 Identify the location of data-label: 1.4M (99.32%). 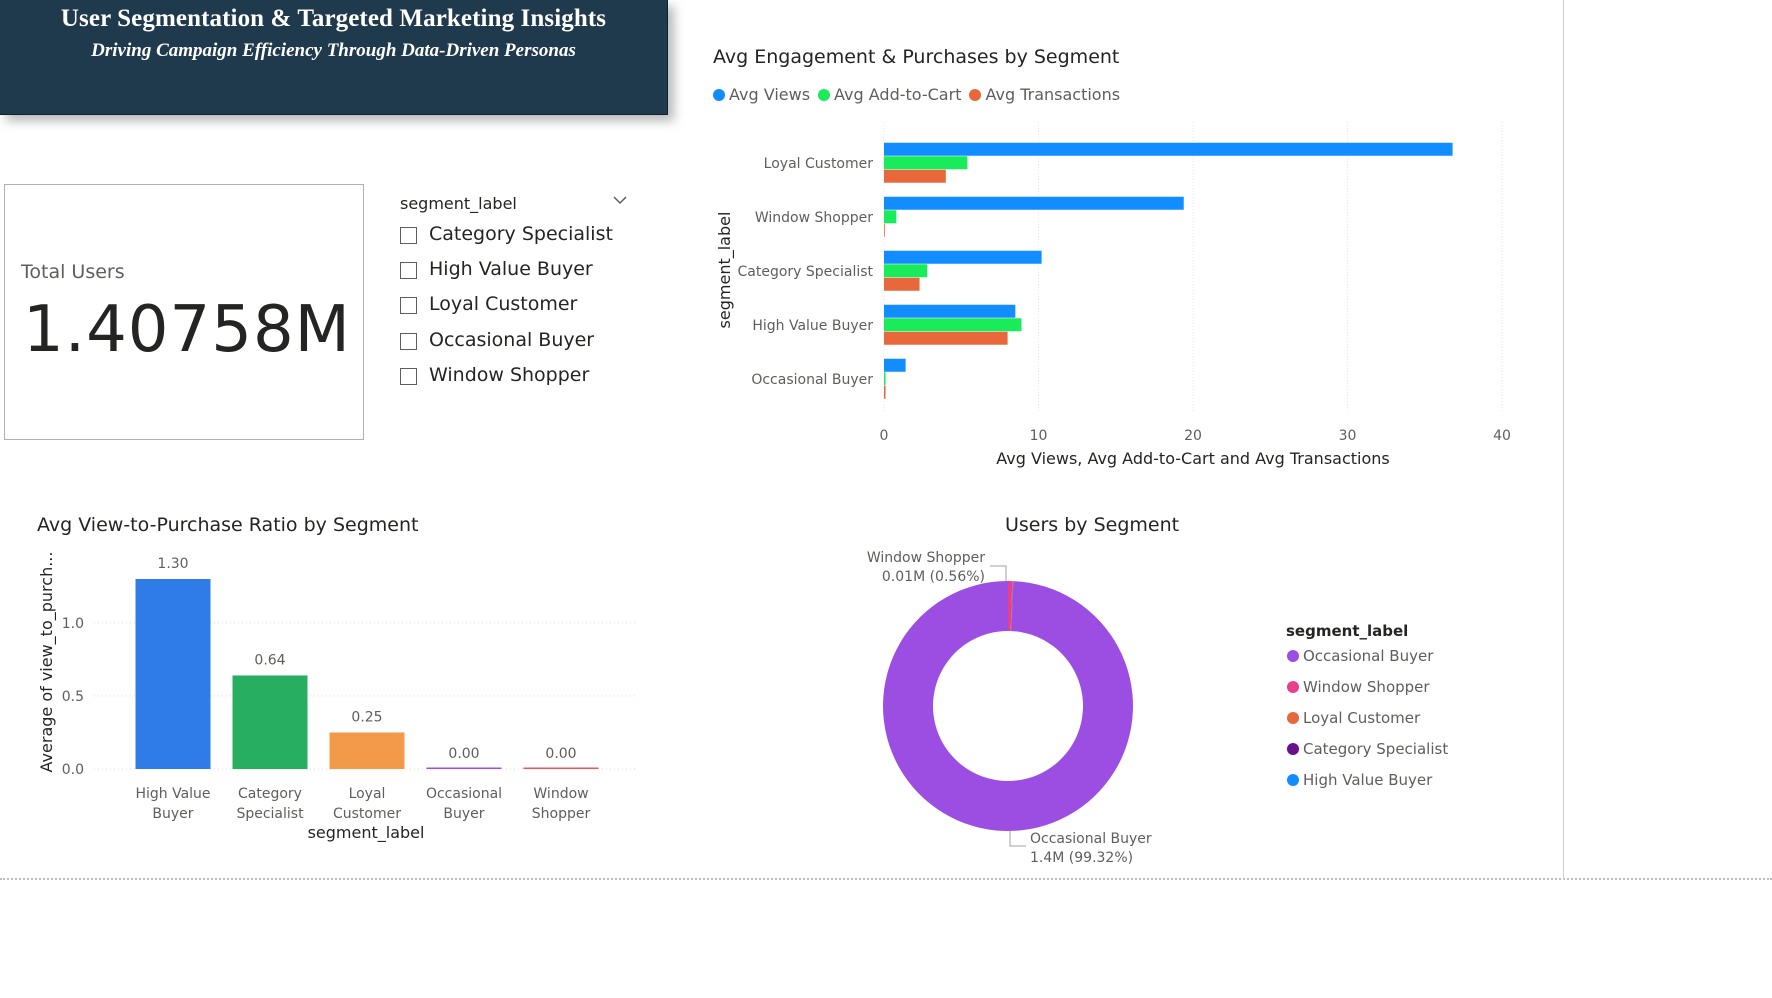
(1081, 858).